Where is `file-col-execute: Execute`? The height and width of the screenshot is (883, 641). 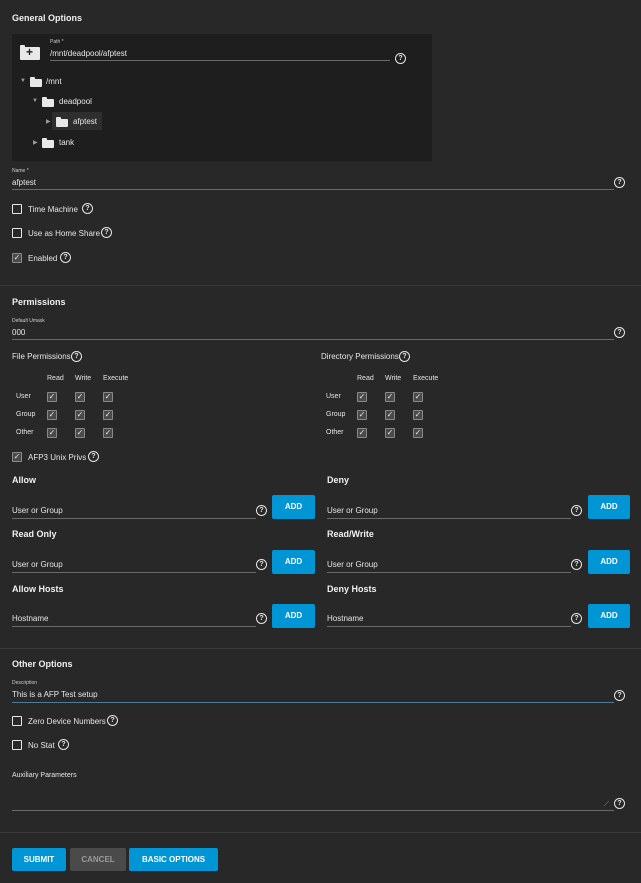 file-col-execute: Execute is located at coordinates (116, 378).